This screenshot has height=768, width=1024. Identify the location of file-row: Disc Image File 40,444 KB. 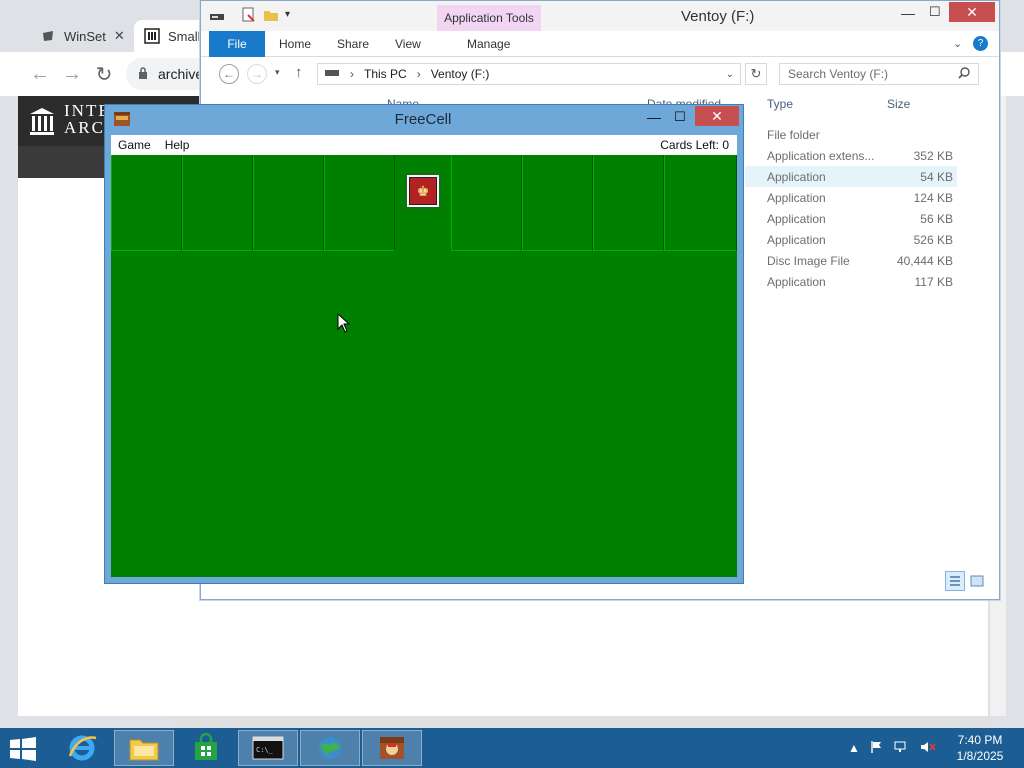
(851, 260).